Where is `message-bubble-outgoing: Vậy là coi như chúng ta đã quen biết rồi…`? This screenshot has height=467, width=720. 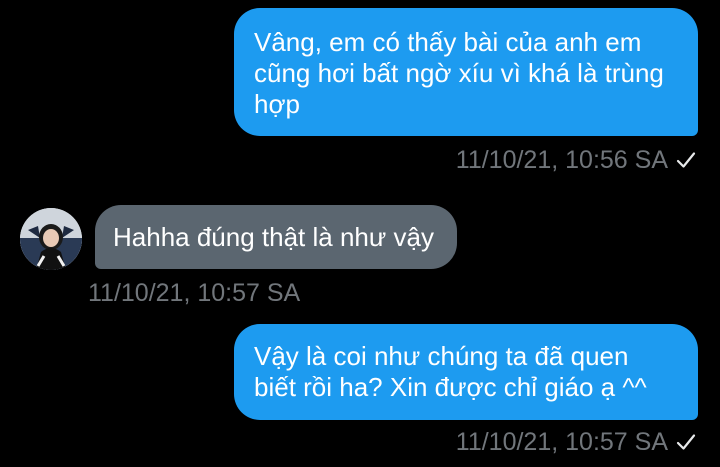
message-bubble-outgoing: Vậy là coi như chúng ta đã quen biết rồi… is located at coordinates (466, 372).